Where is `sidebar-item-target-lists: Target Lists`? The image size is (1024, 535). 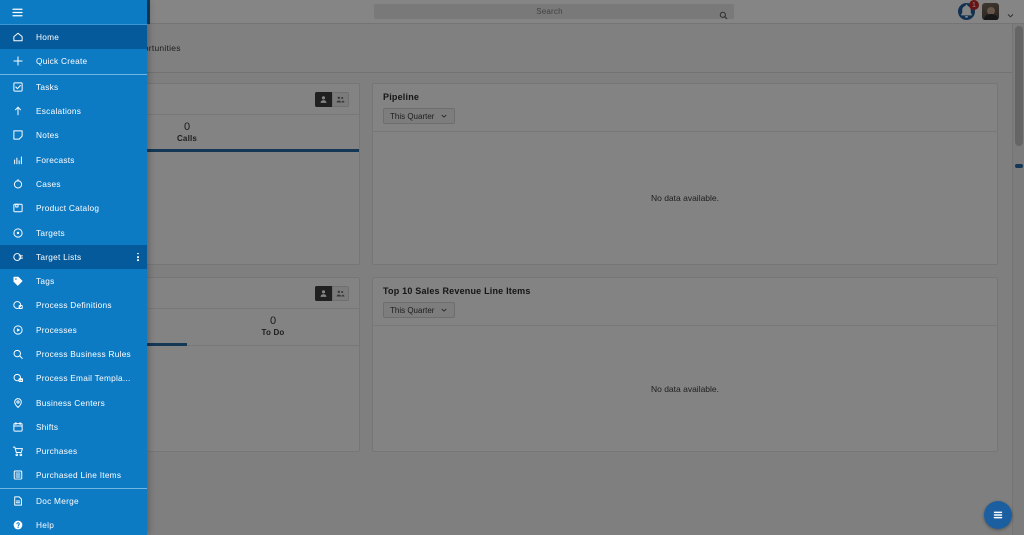
sidebar-item-target-lists: Target Lists is located at coordinates (73, 256).